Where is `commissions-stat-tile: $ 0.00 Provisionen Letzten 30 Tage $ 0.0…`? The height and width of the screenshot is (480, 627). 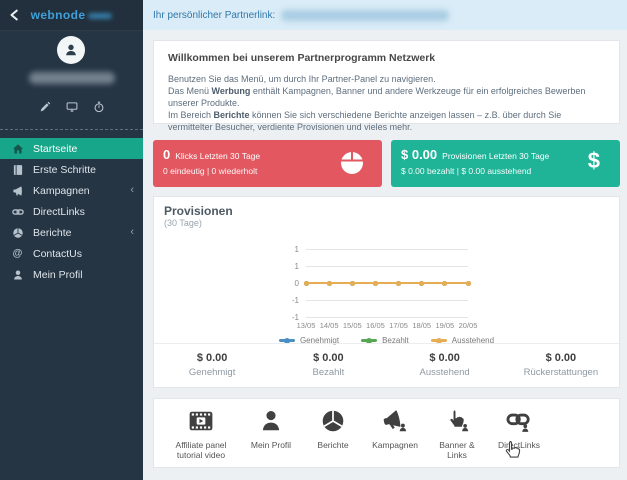
commissions-stat-tile: $ 0.00 Provisionen Letzten 30 Tage $ 0.0… is located at coordinates (505, 163).